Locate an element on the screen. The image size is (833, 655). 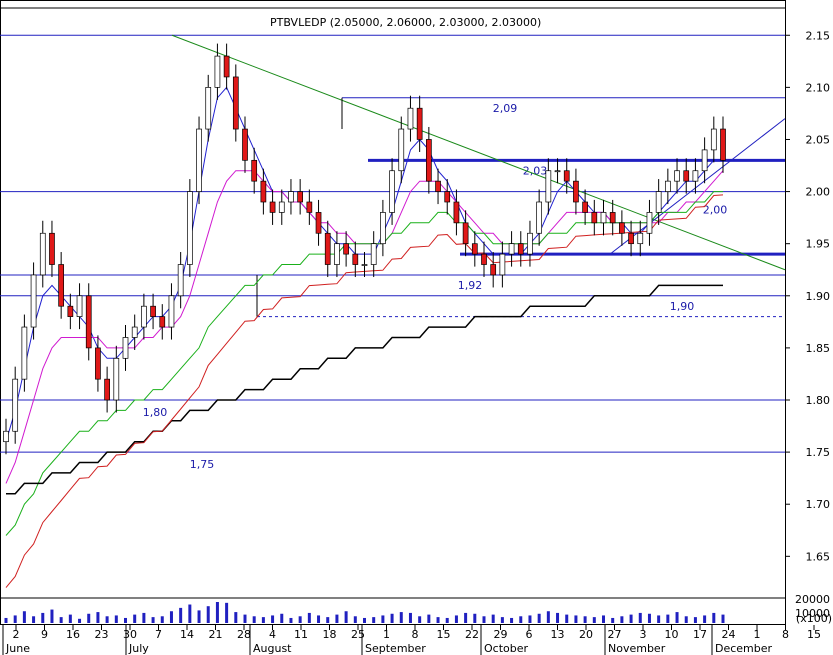
x-tick-label: 28 is located at coordinates (244, 634).